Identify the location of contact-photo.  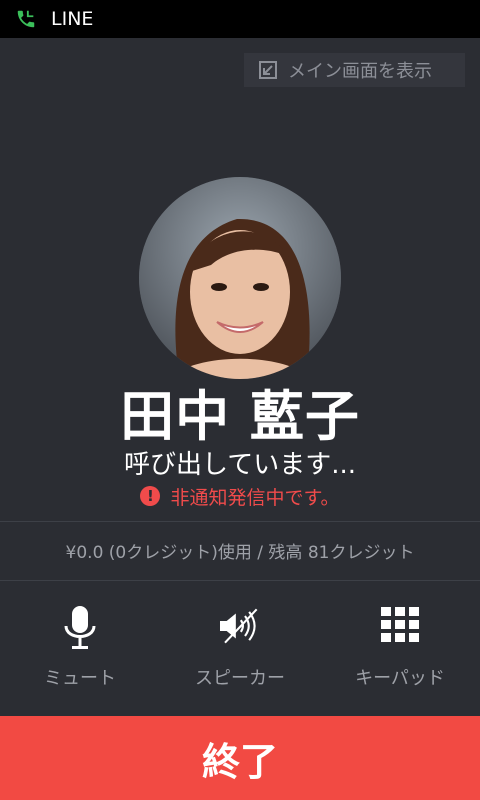
(240, 278).